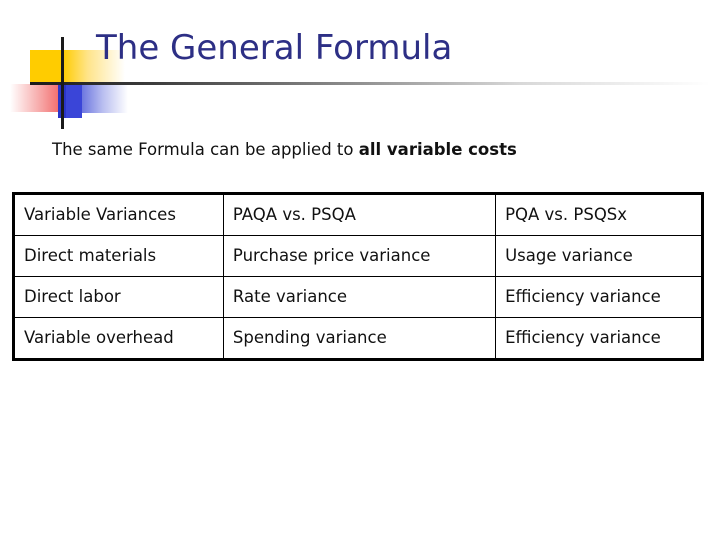 The height and width of the screenshot is (540, 720). I want to click on table-cell: Direct labor, so click(118, 297).